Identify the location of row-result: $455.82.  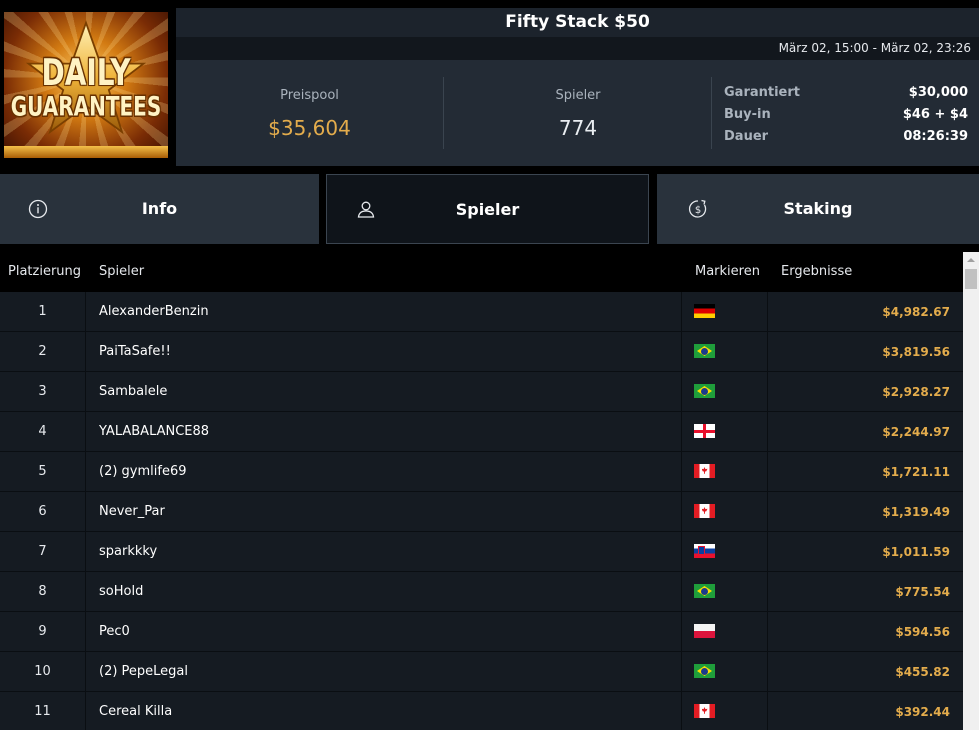
(922, 672).